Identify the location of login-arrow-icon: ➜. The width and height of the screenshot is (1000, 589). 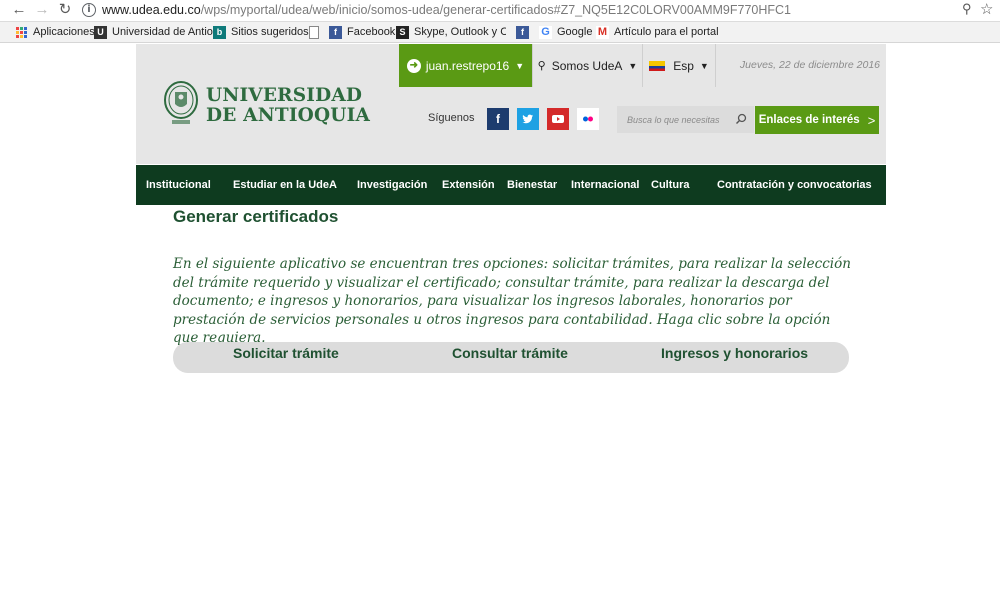
(413, 65).